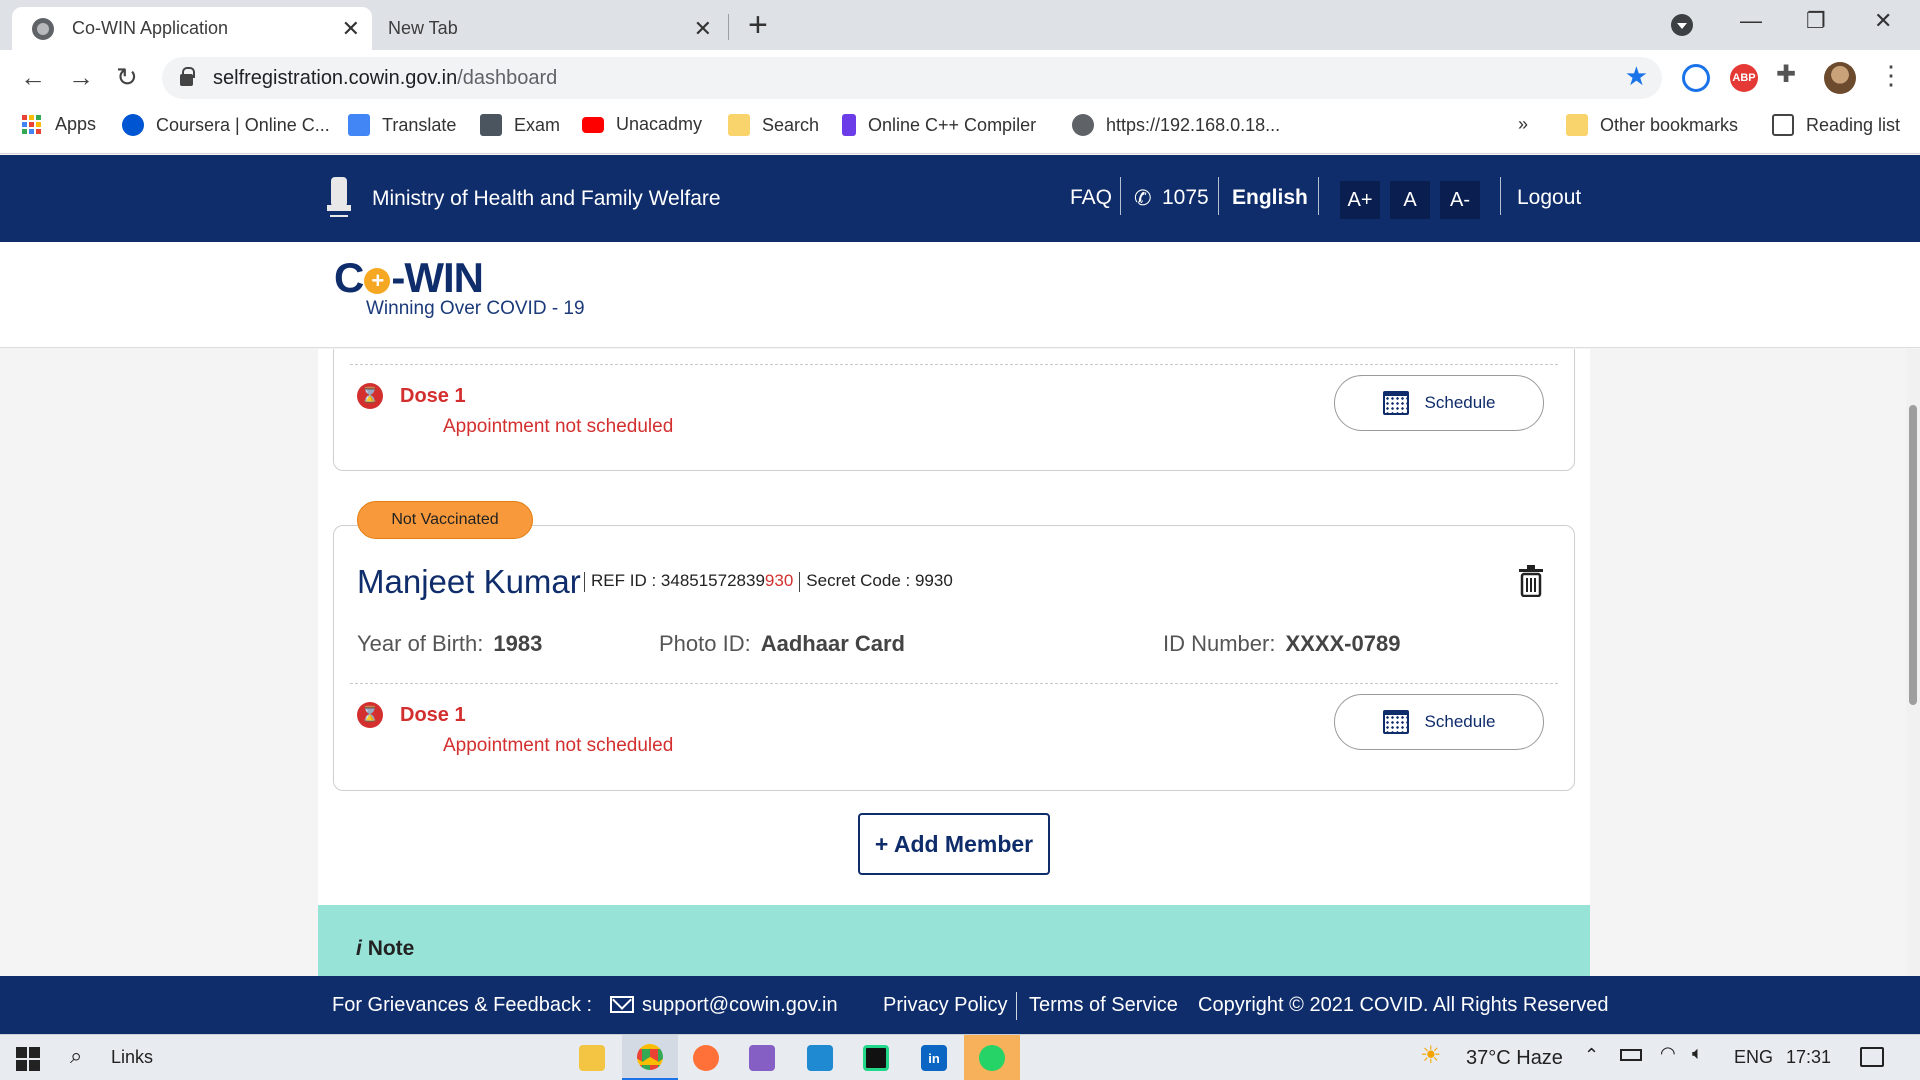 The image size is (1920, 1080). Describe the element at coordinates (1103, 1005) in the screenshot. I see `terms-link: Terms of Service` at that location.